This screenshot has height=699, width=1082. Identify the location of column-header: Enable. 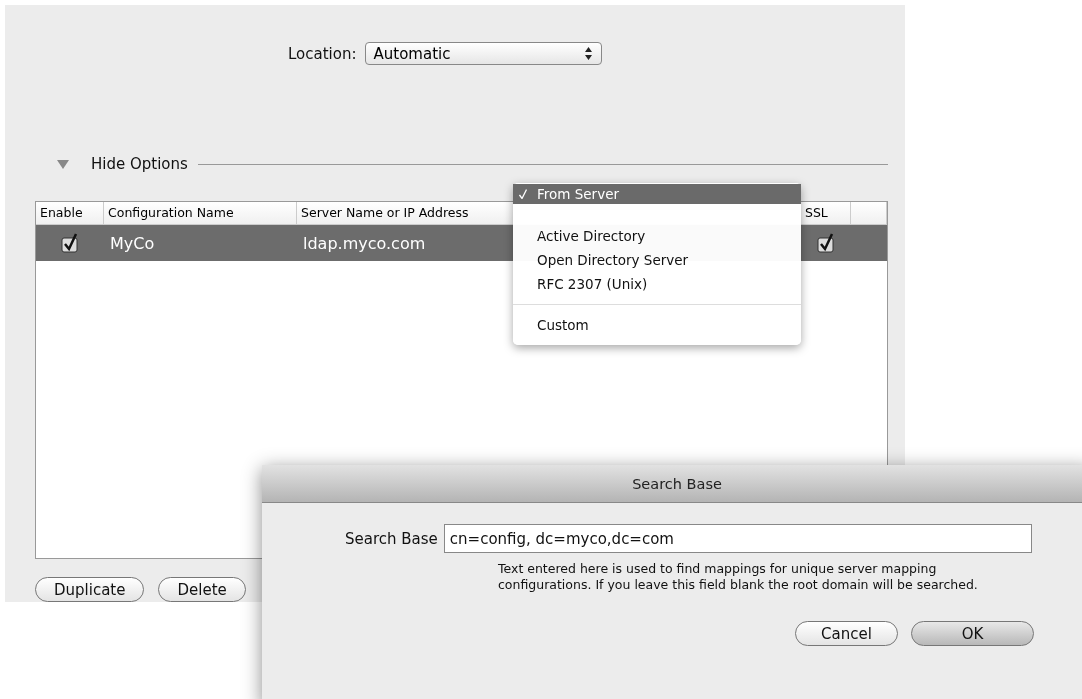
(70, 213).